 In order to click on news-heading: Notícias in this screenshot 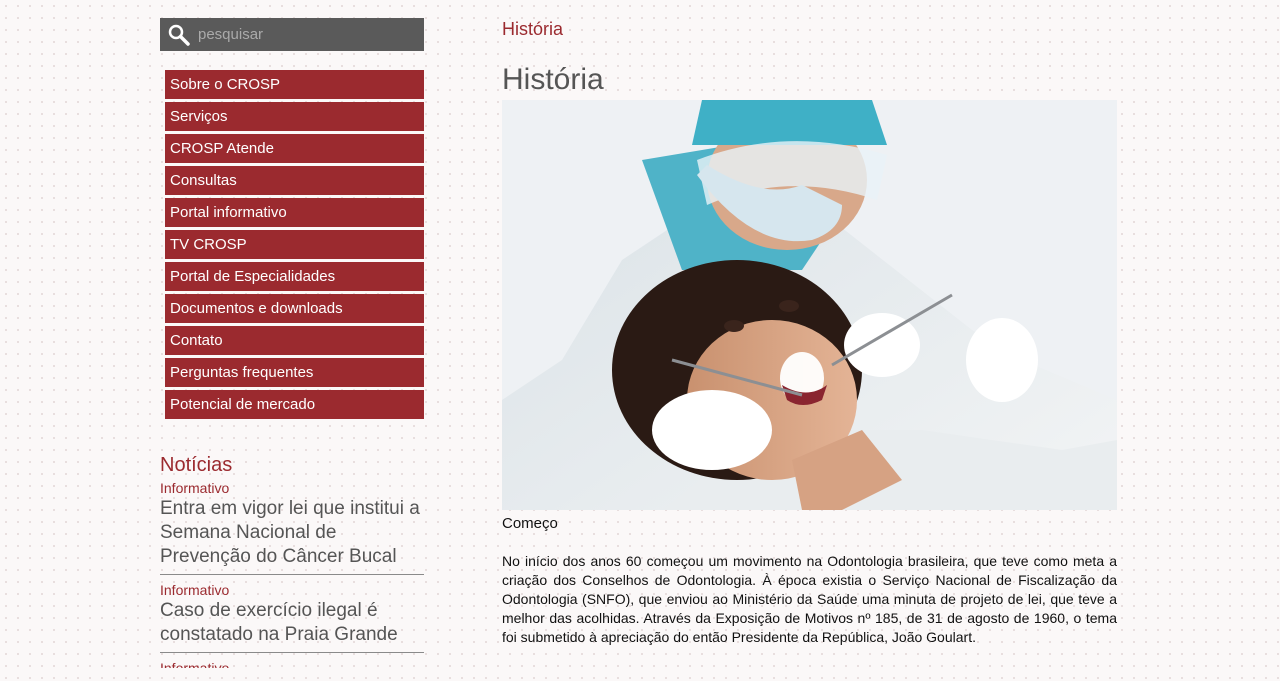, I will do `click(196, 465)`.